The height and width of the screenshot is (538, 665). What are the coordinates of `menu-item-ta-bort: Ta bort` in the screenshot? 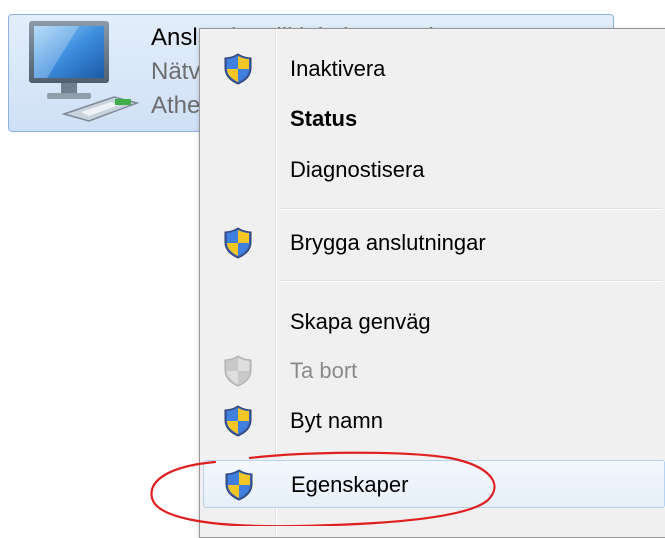 It's located at (434, 371).